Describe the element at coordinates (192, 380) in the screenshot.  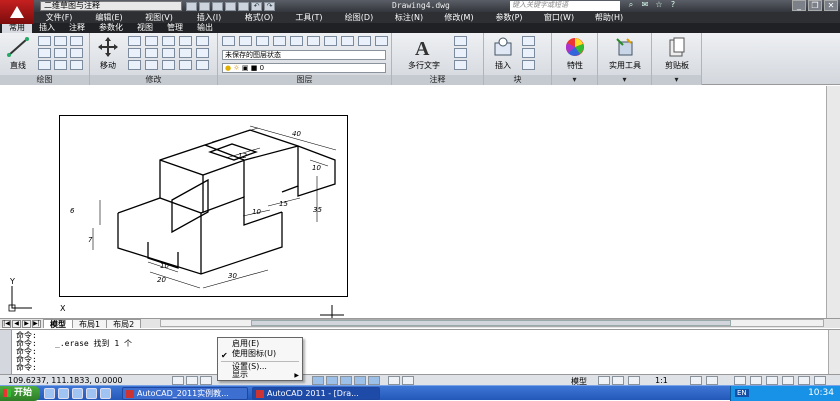
I see `snap-toggle` at that location.